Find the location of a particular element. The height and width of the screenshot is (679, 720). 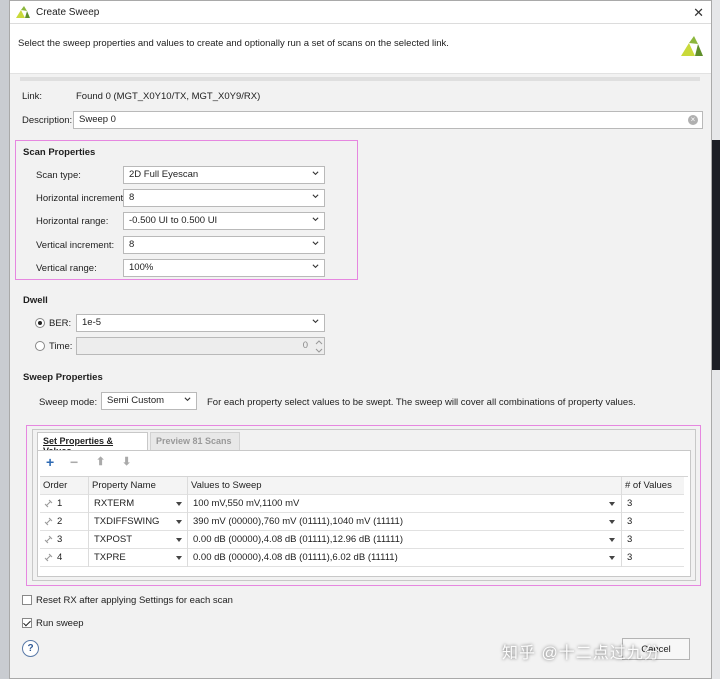

description-input: Sweep 0 × is located at coordinates (388, 120).